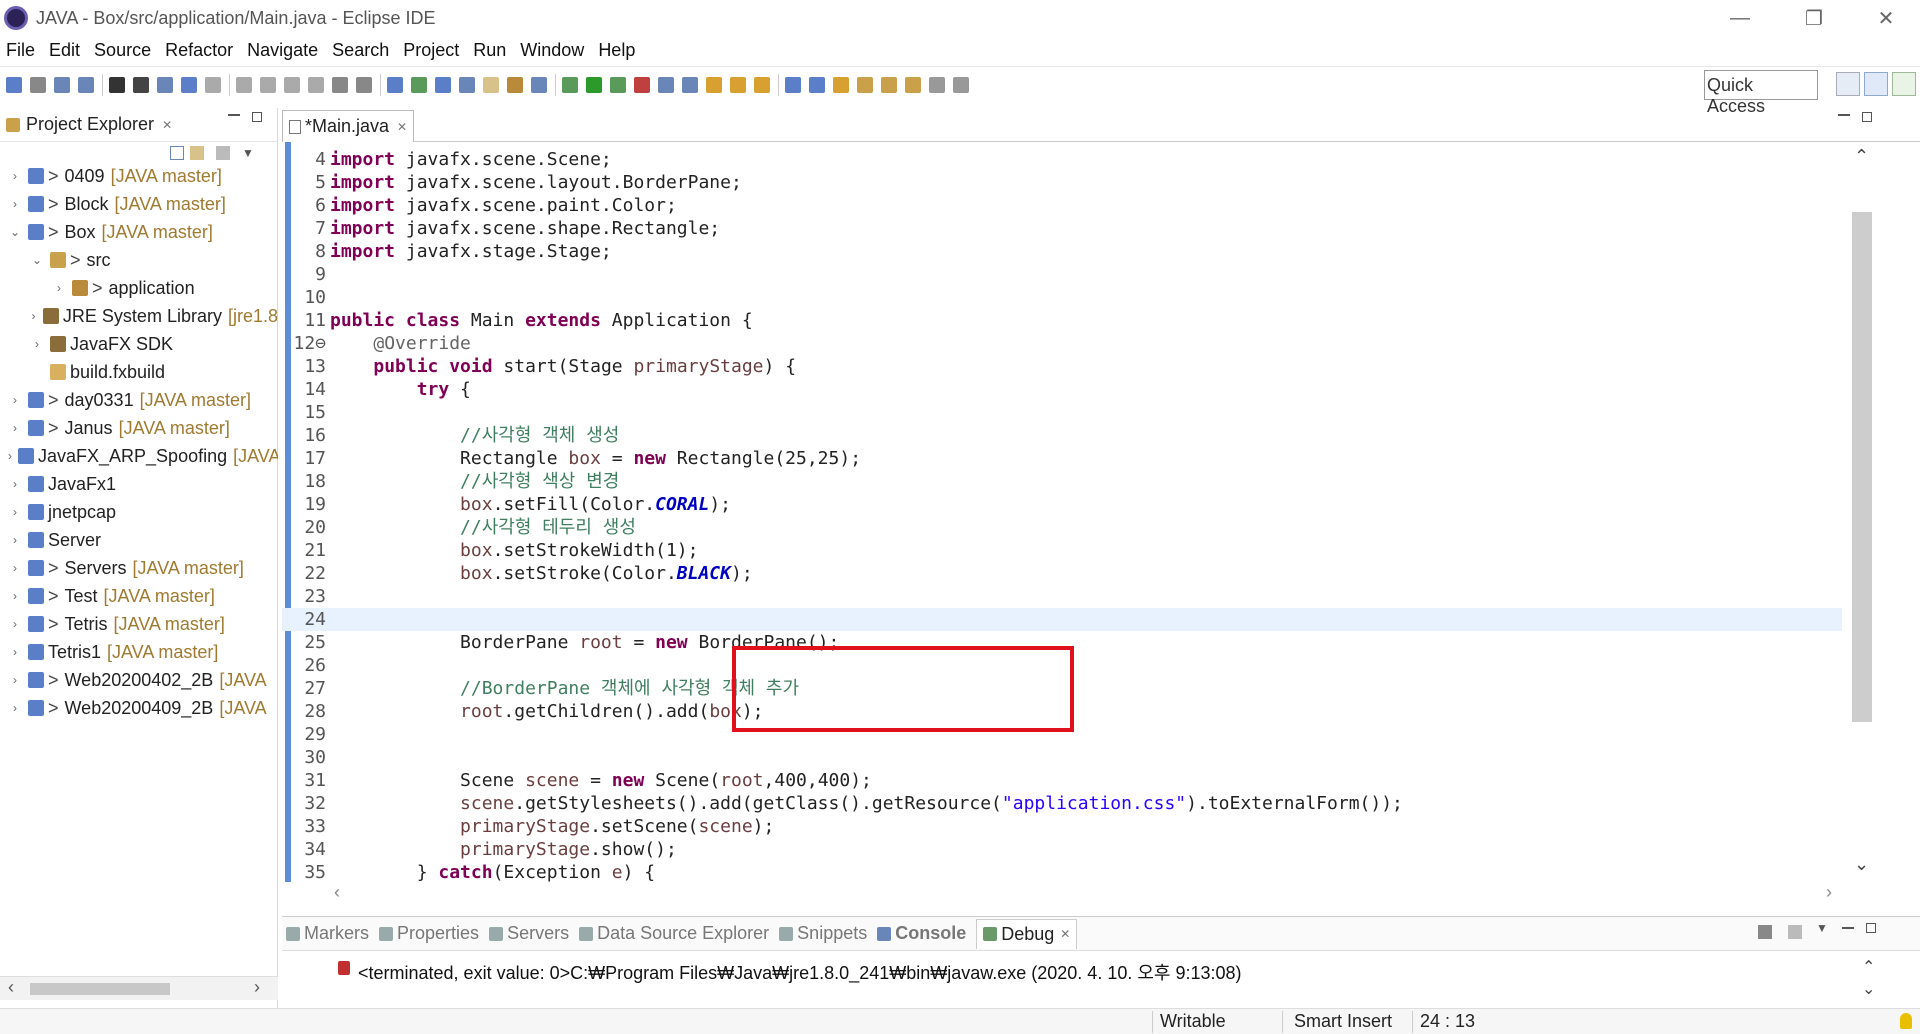 The width and height of the screenshot is (1920, 1034). What do you see at coordinates (139, 988) in the screenshot?
I see `explorer-horizontal-scrollbar: ‹ ›` at bounding box center [139, 988].